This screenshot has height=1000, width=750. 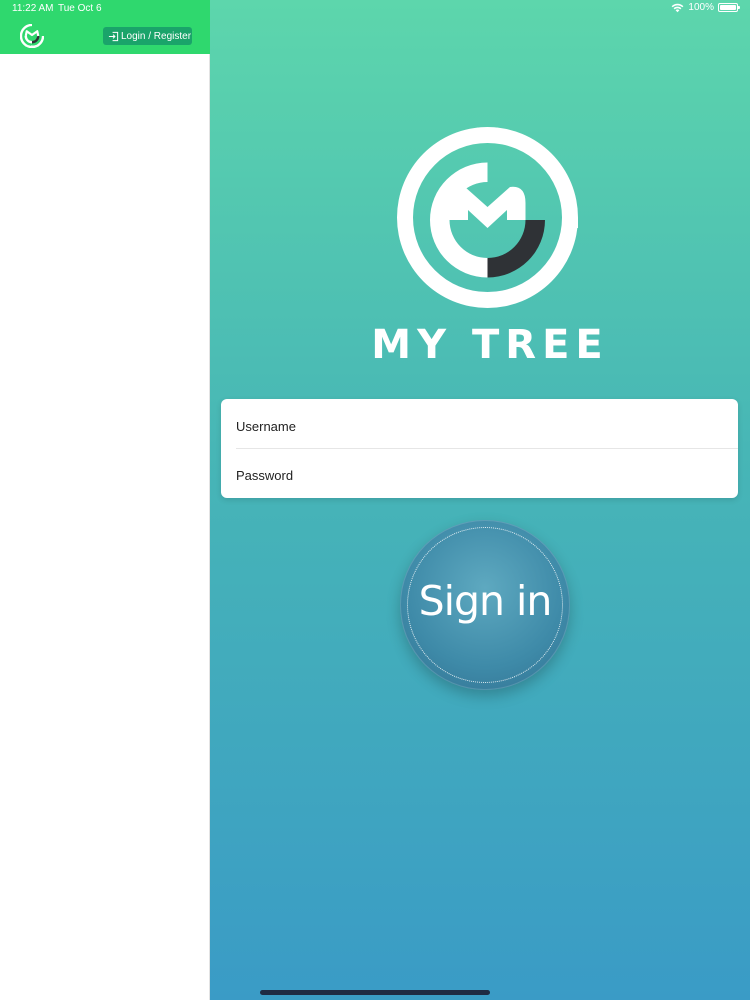 What do you see at coordinates (80, 8) in the screenshot?
I see `status-date: Tue Oct 6` at bounding box center [80, 8].